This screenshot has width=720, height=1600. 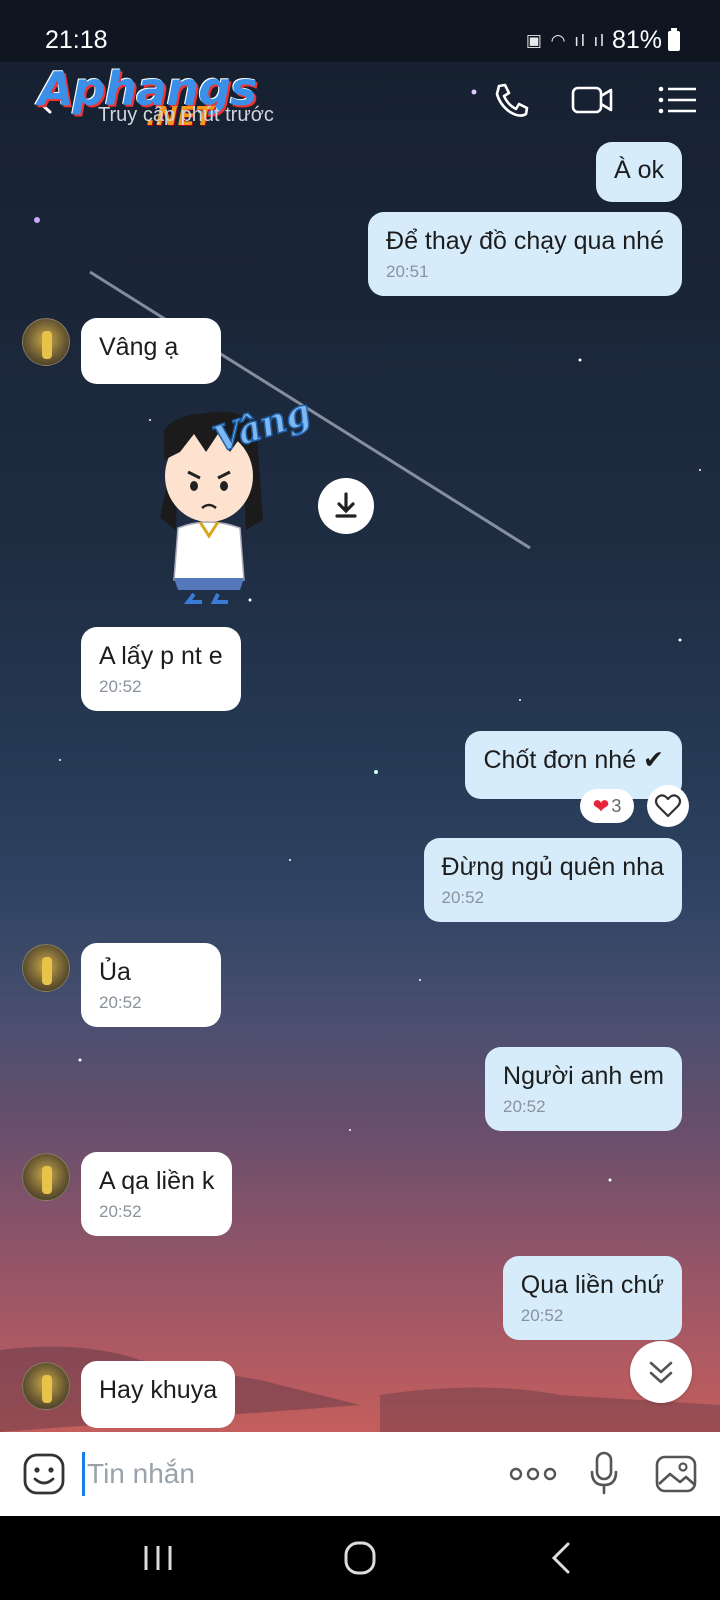 I want to click on message-bubble-incoming: Hay khuya, so click(x=158, y=1394).